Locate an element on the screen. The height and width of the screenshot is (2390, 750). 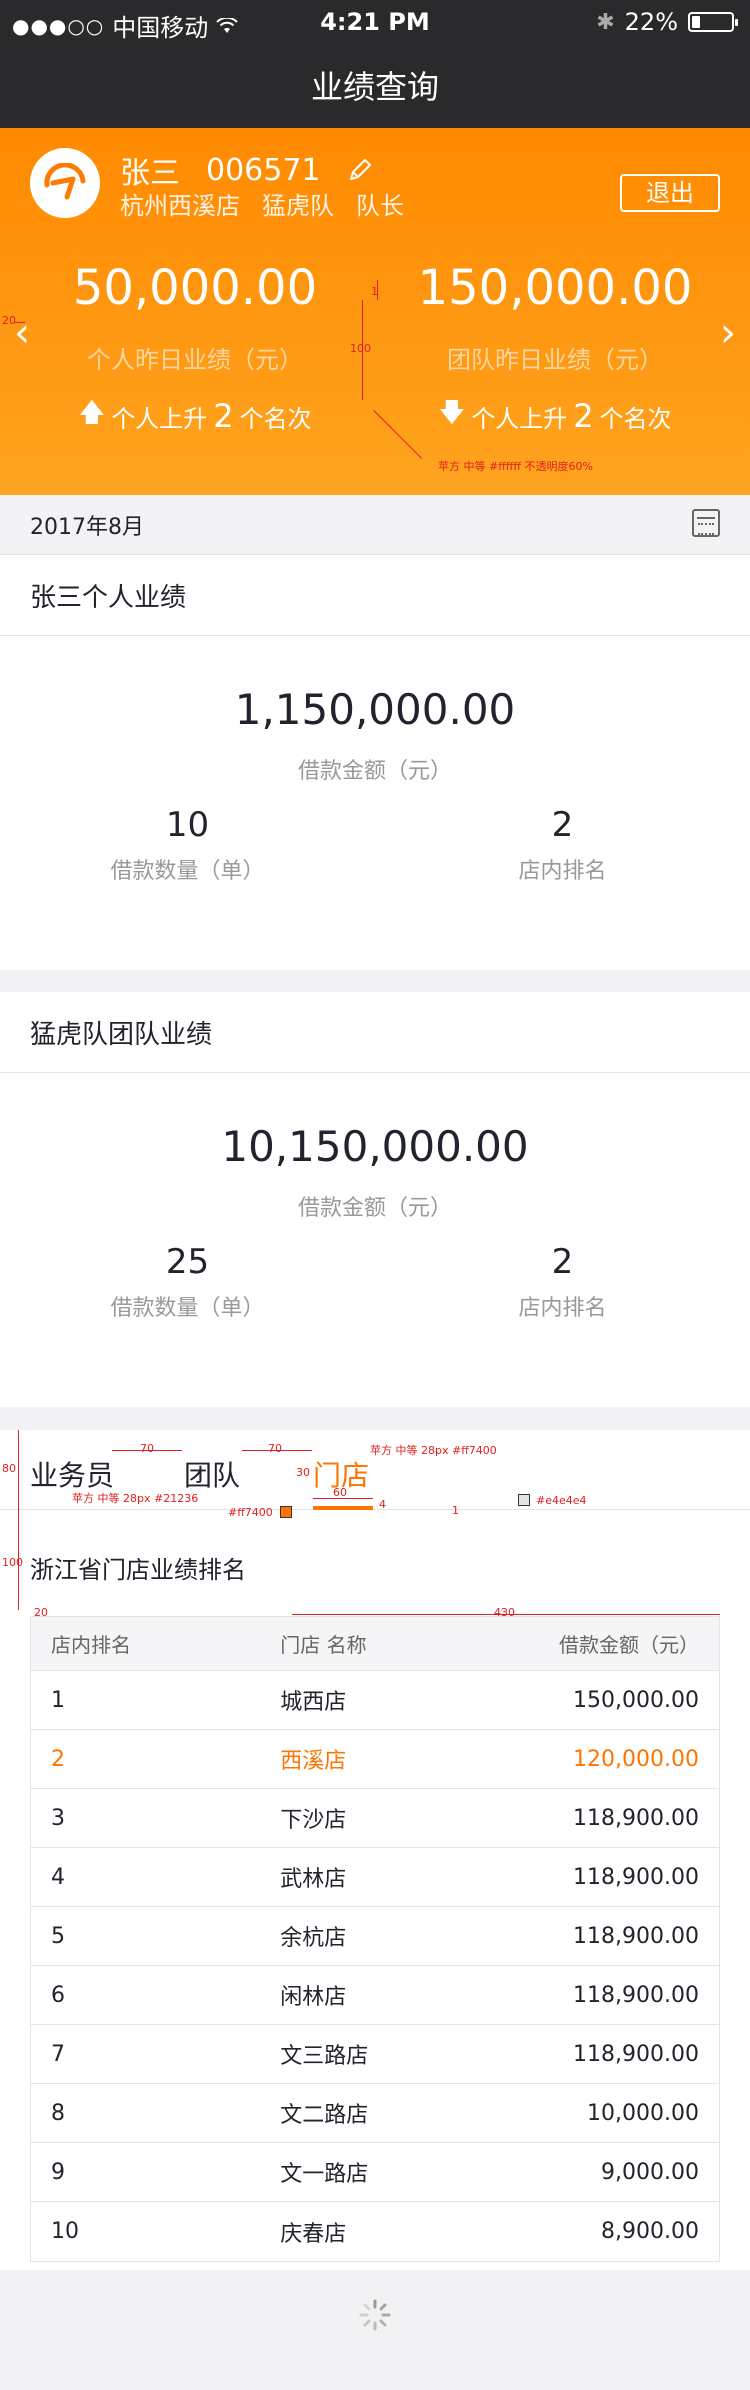
team-yesterday-caption: 团队昨日业绩（元） is located at coordinates (555, 360).